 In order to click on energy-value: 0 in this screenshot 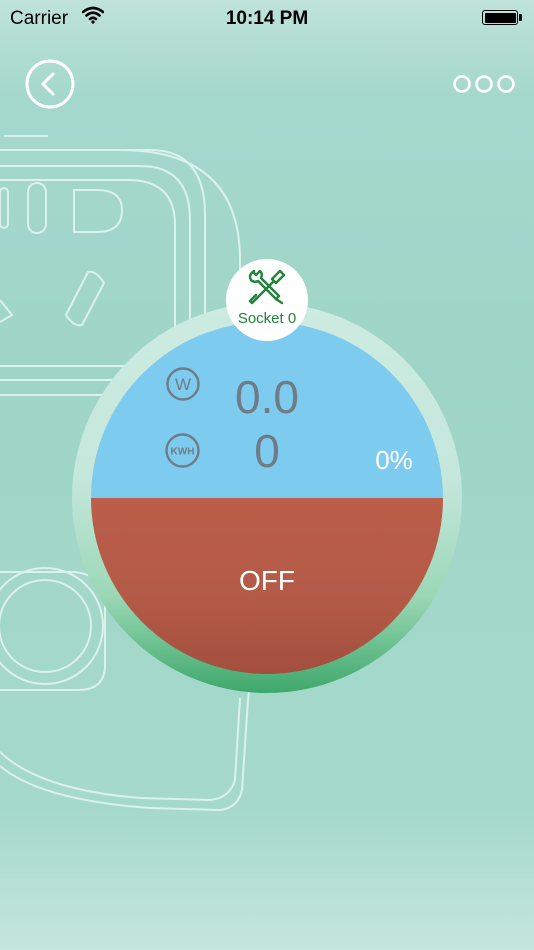, I will do `click(267, 451)`.